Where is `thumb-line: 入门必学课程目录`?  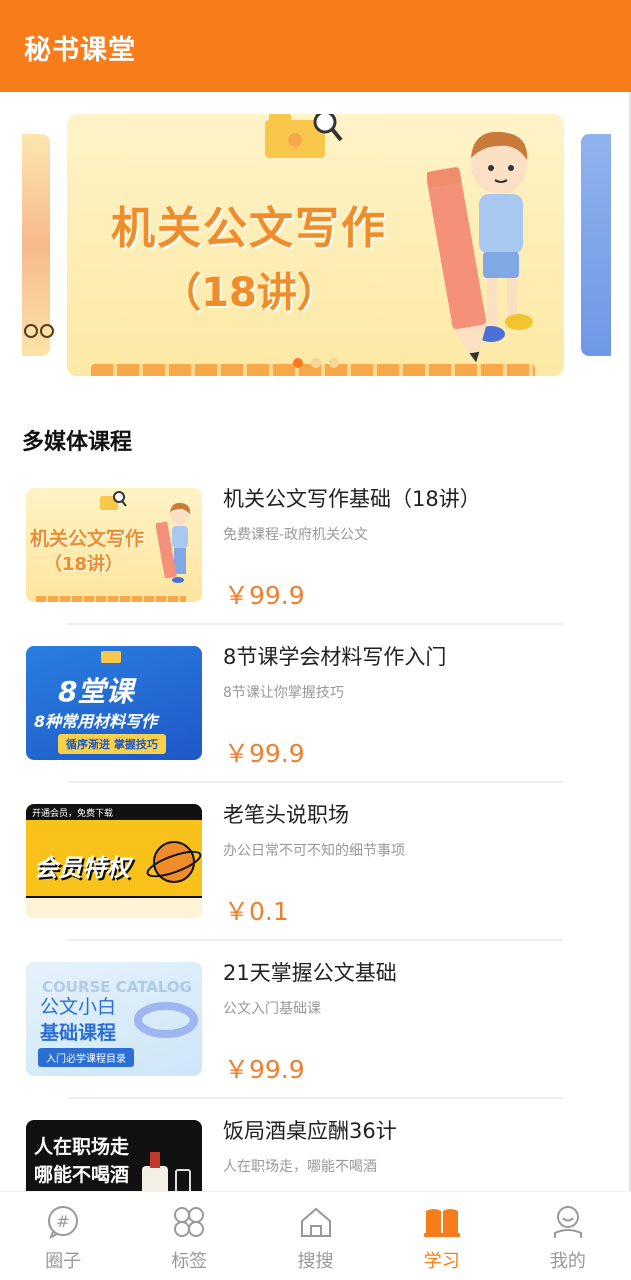
thumb-line: 入门必学课程目录 is located at coordinates (86, 1057).